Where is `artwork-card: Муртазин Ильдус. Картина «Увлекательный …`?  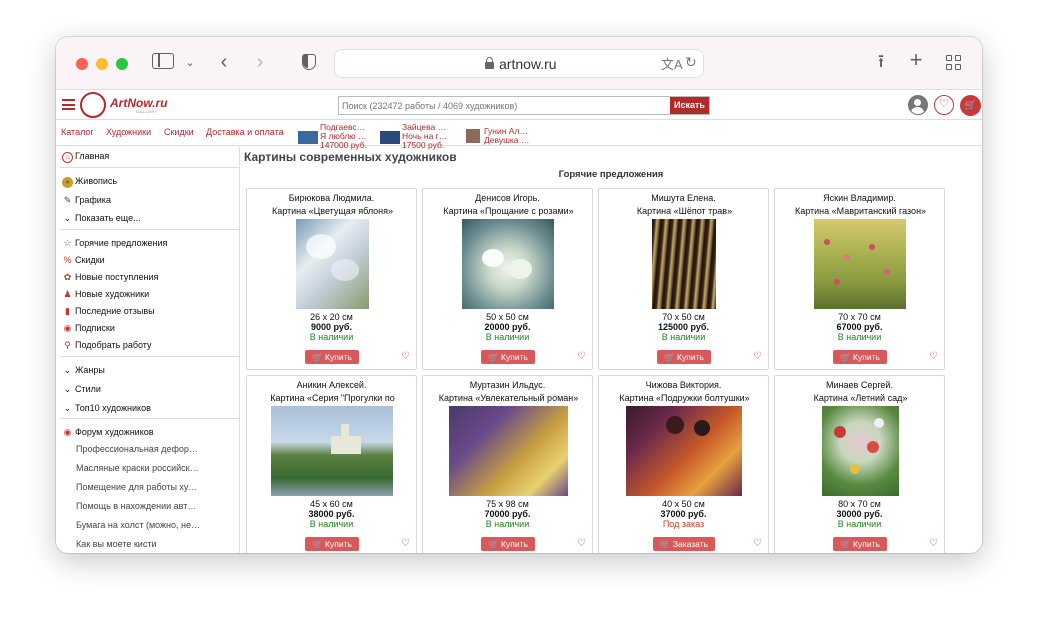
artwork-card: Муртазин Ильдус. Картина «Увлекательный … is located at coordinates (507, 464).